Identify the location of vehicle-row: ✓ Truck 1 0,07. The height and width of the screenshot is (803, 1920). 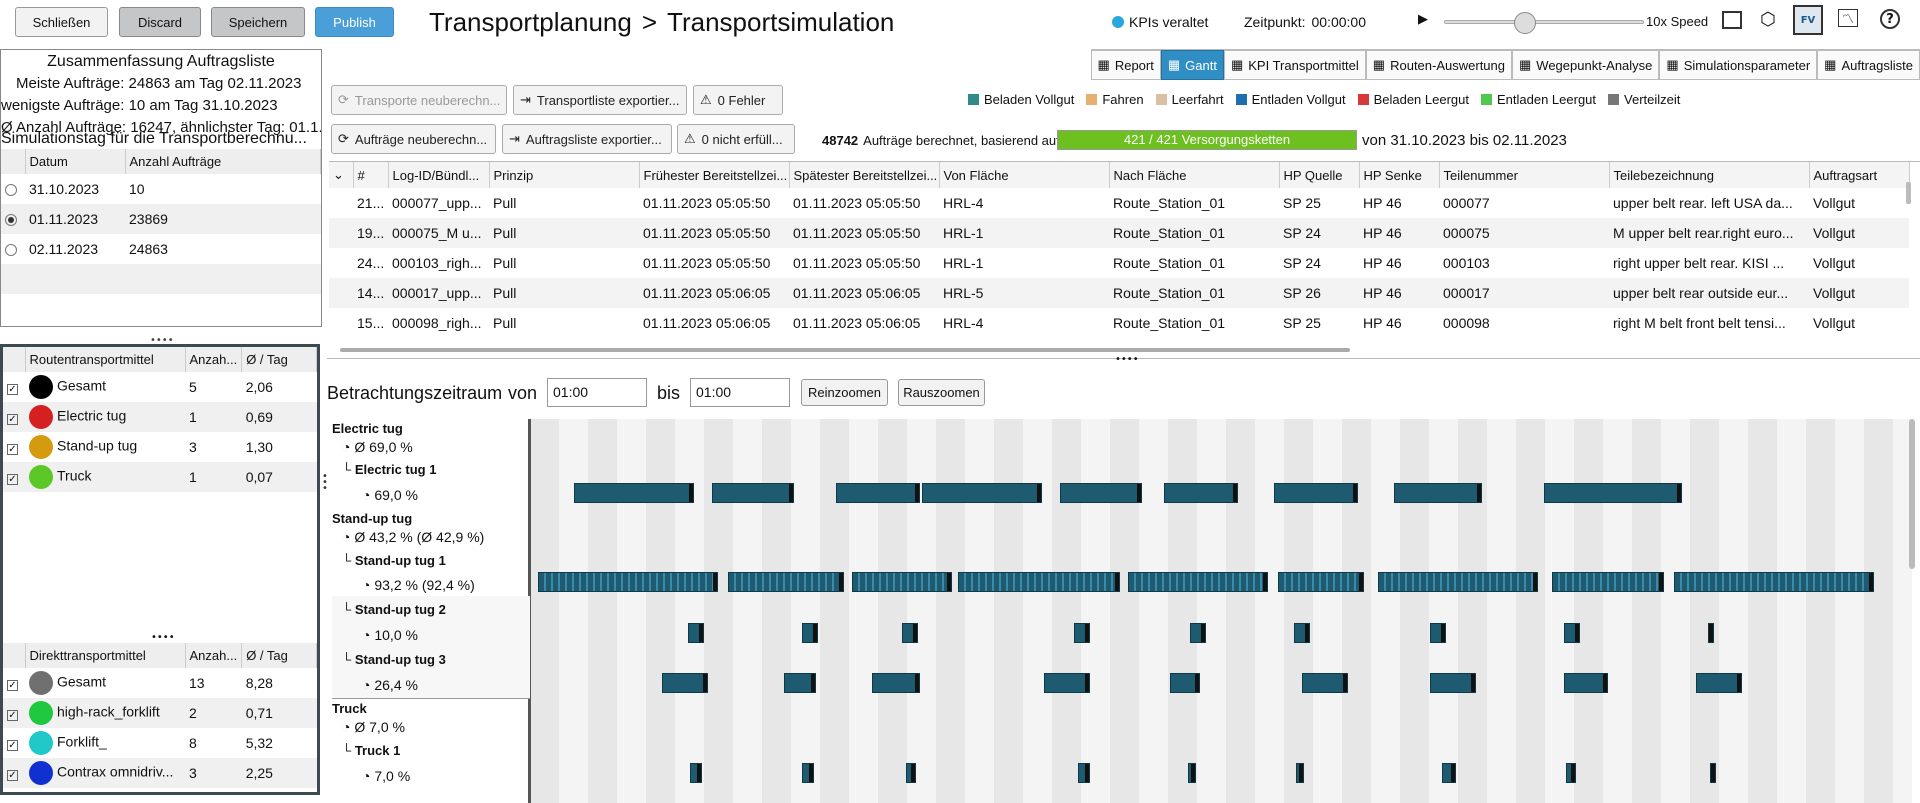
(160, 477).